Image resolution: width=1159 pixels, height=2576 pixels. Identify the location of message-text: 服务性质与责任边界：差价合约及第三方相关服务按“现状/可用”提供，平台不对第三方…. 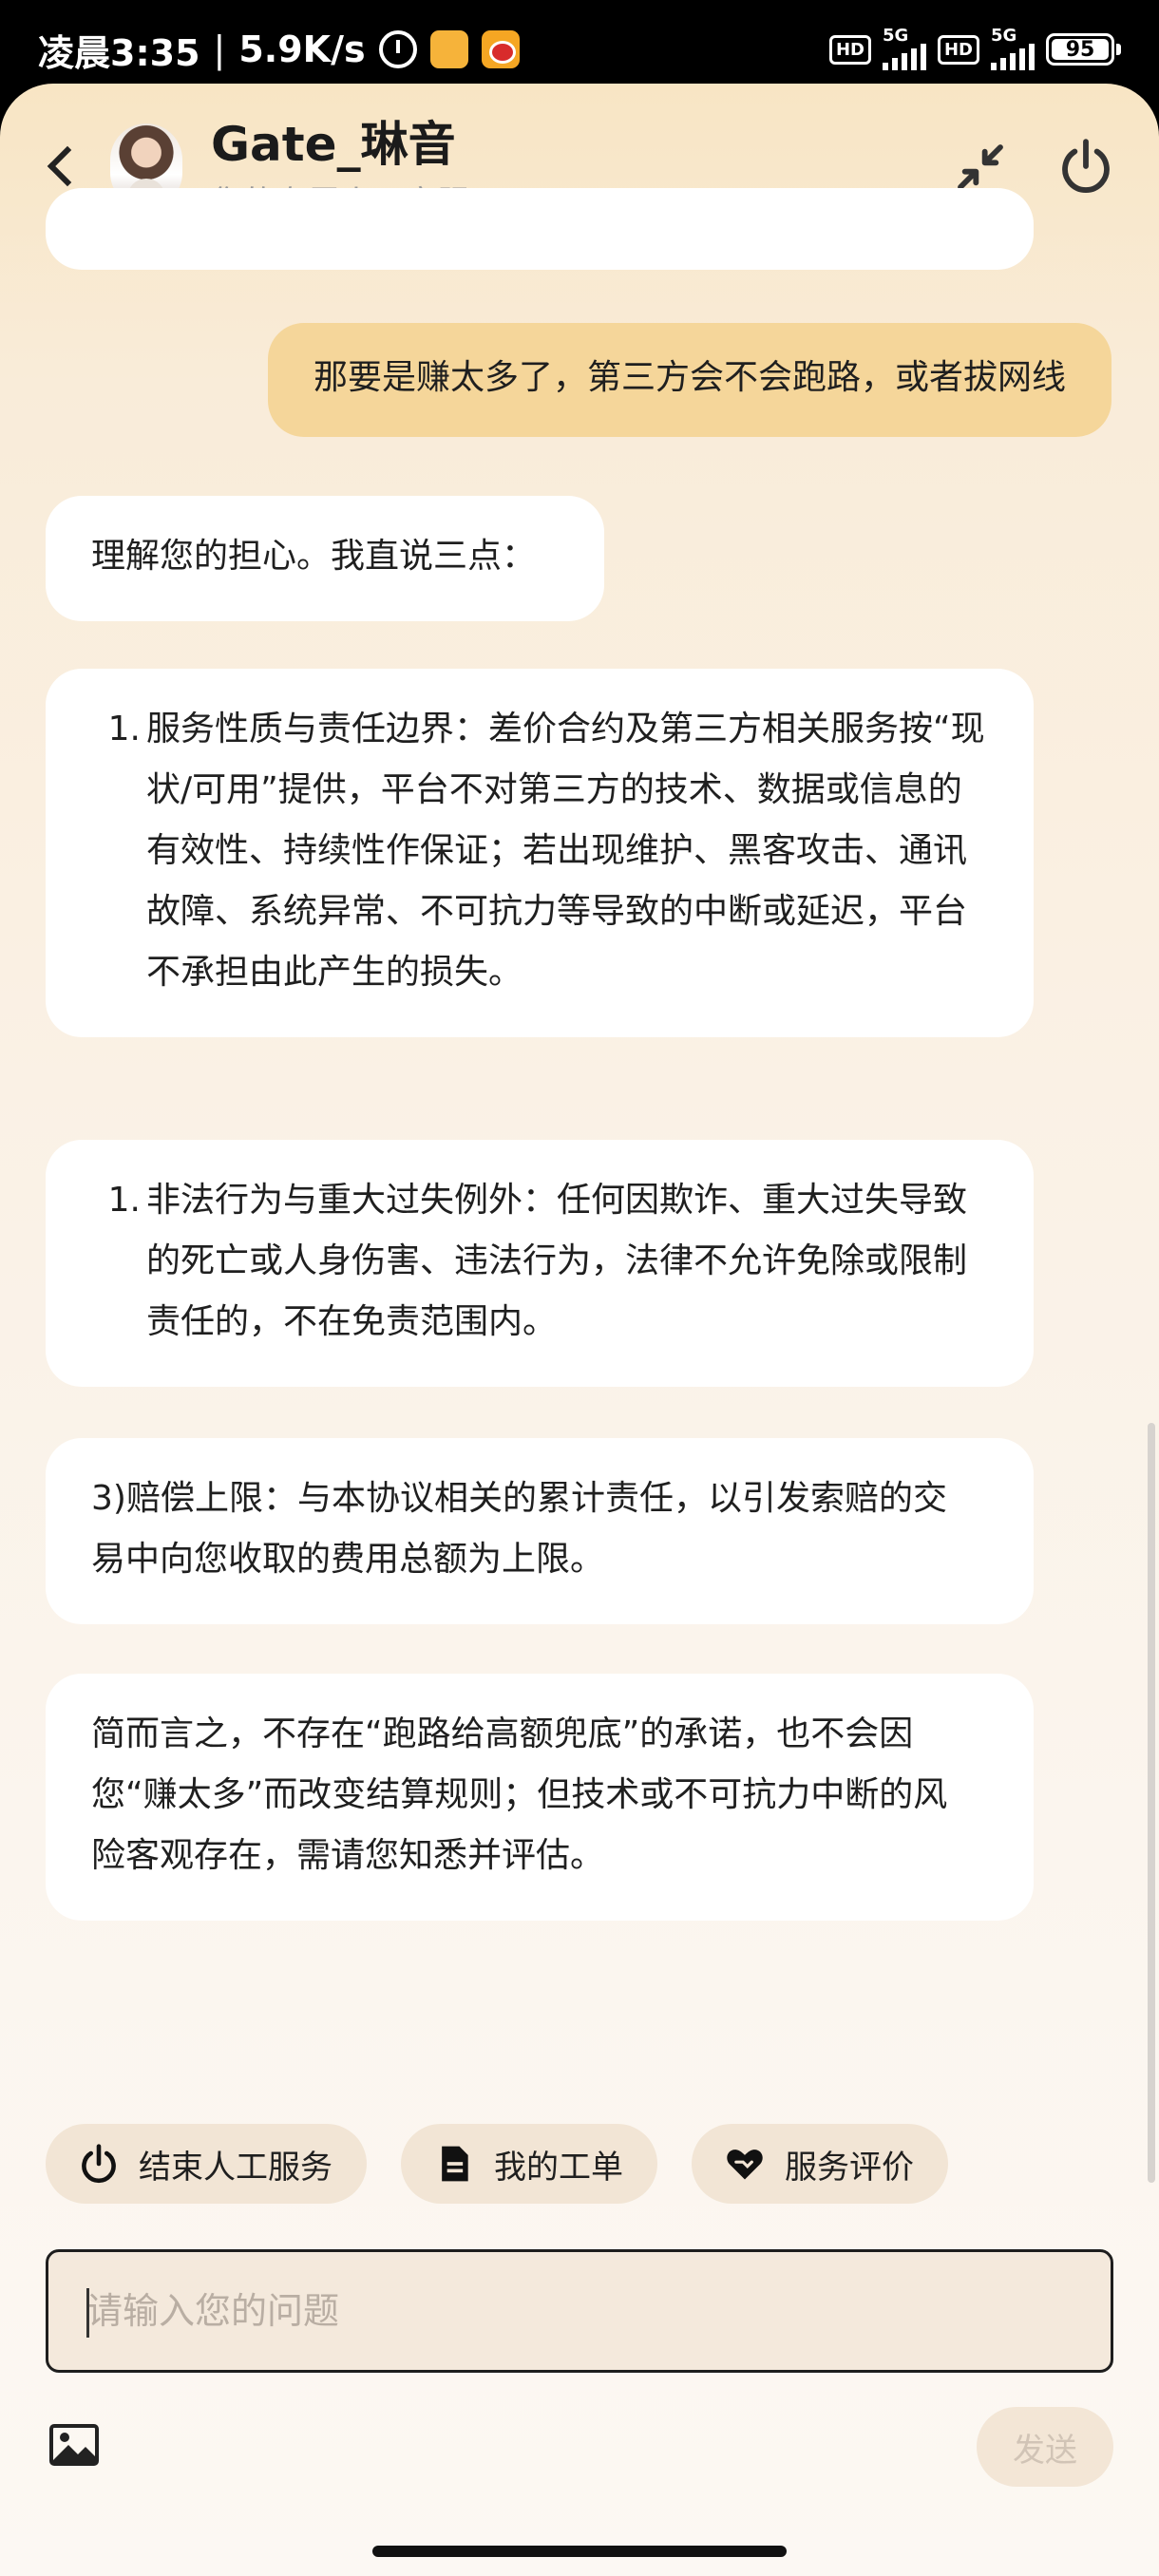
(565, 851).